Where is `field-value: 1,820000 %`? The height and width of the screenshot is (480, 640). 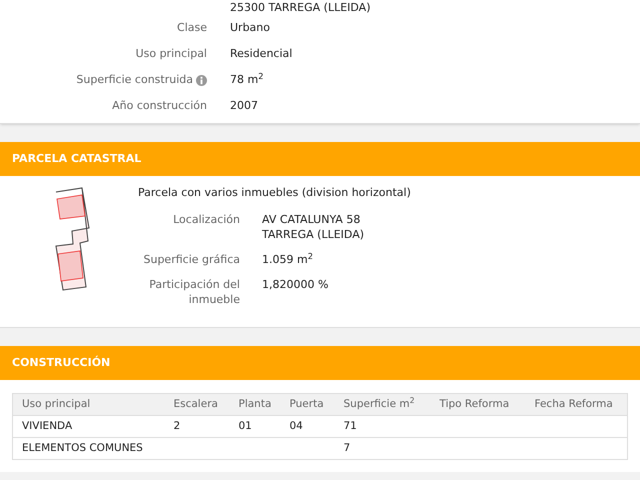 field-value: 1,820000 % is located at coordinates (295, 285).